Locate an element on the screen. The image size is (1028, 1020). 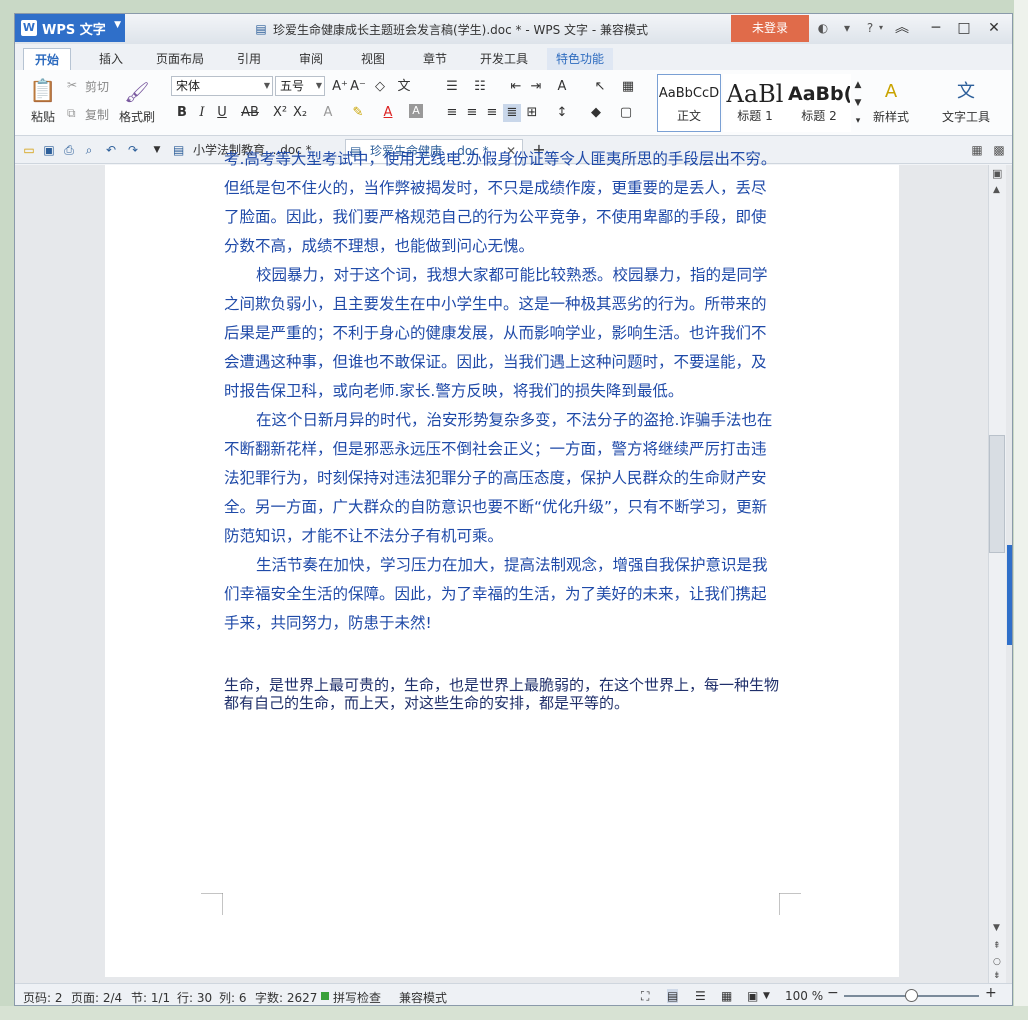
new-style-button: A 新样式 is located at coordinates (891, 100).